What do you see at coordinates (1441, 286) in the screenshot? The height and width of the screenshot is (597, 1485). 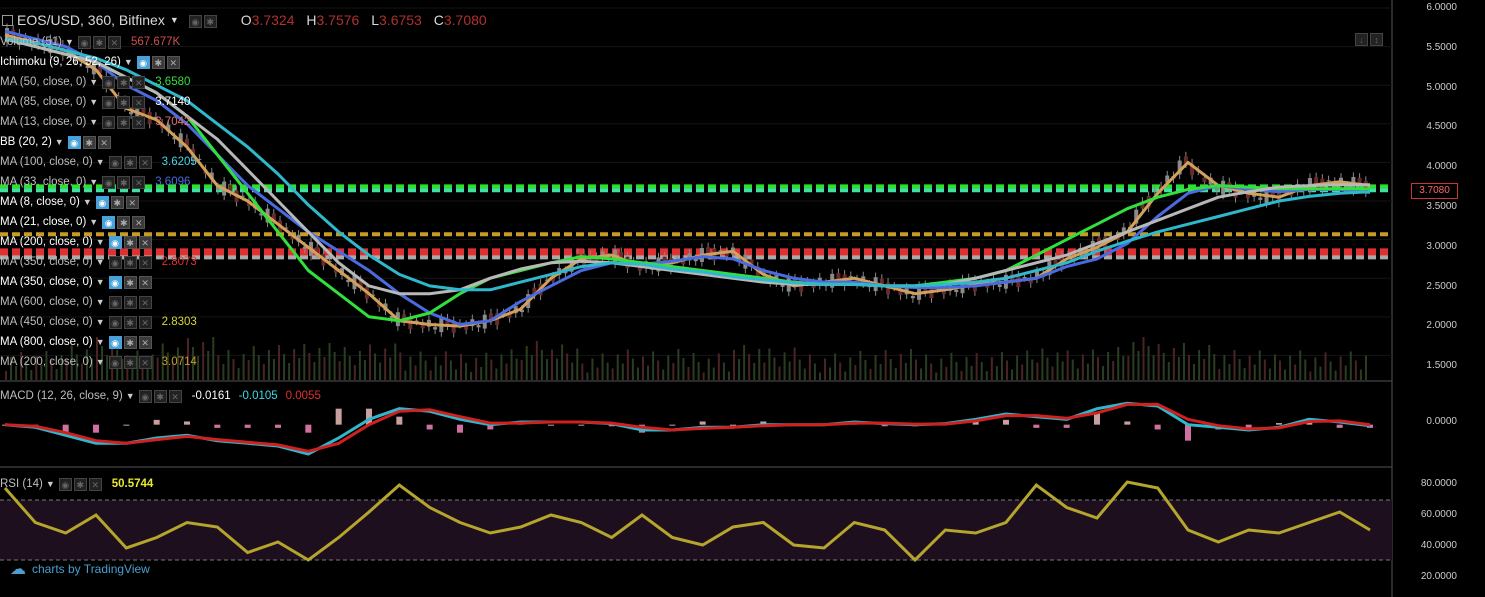 I see `price-tick-label: 2.5000` at bounding box center [1441, 286].